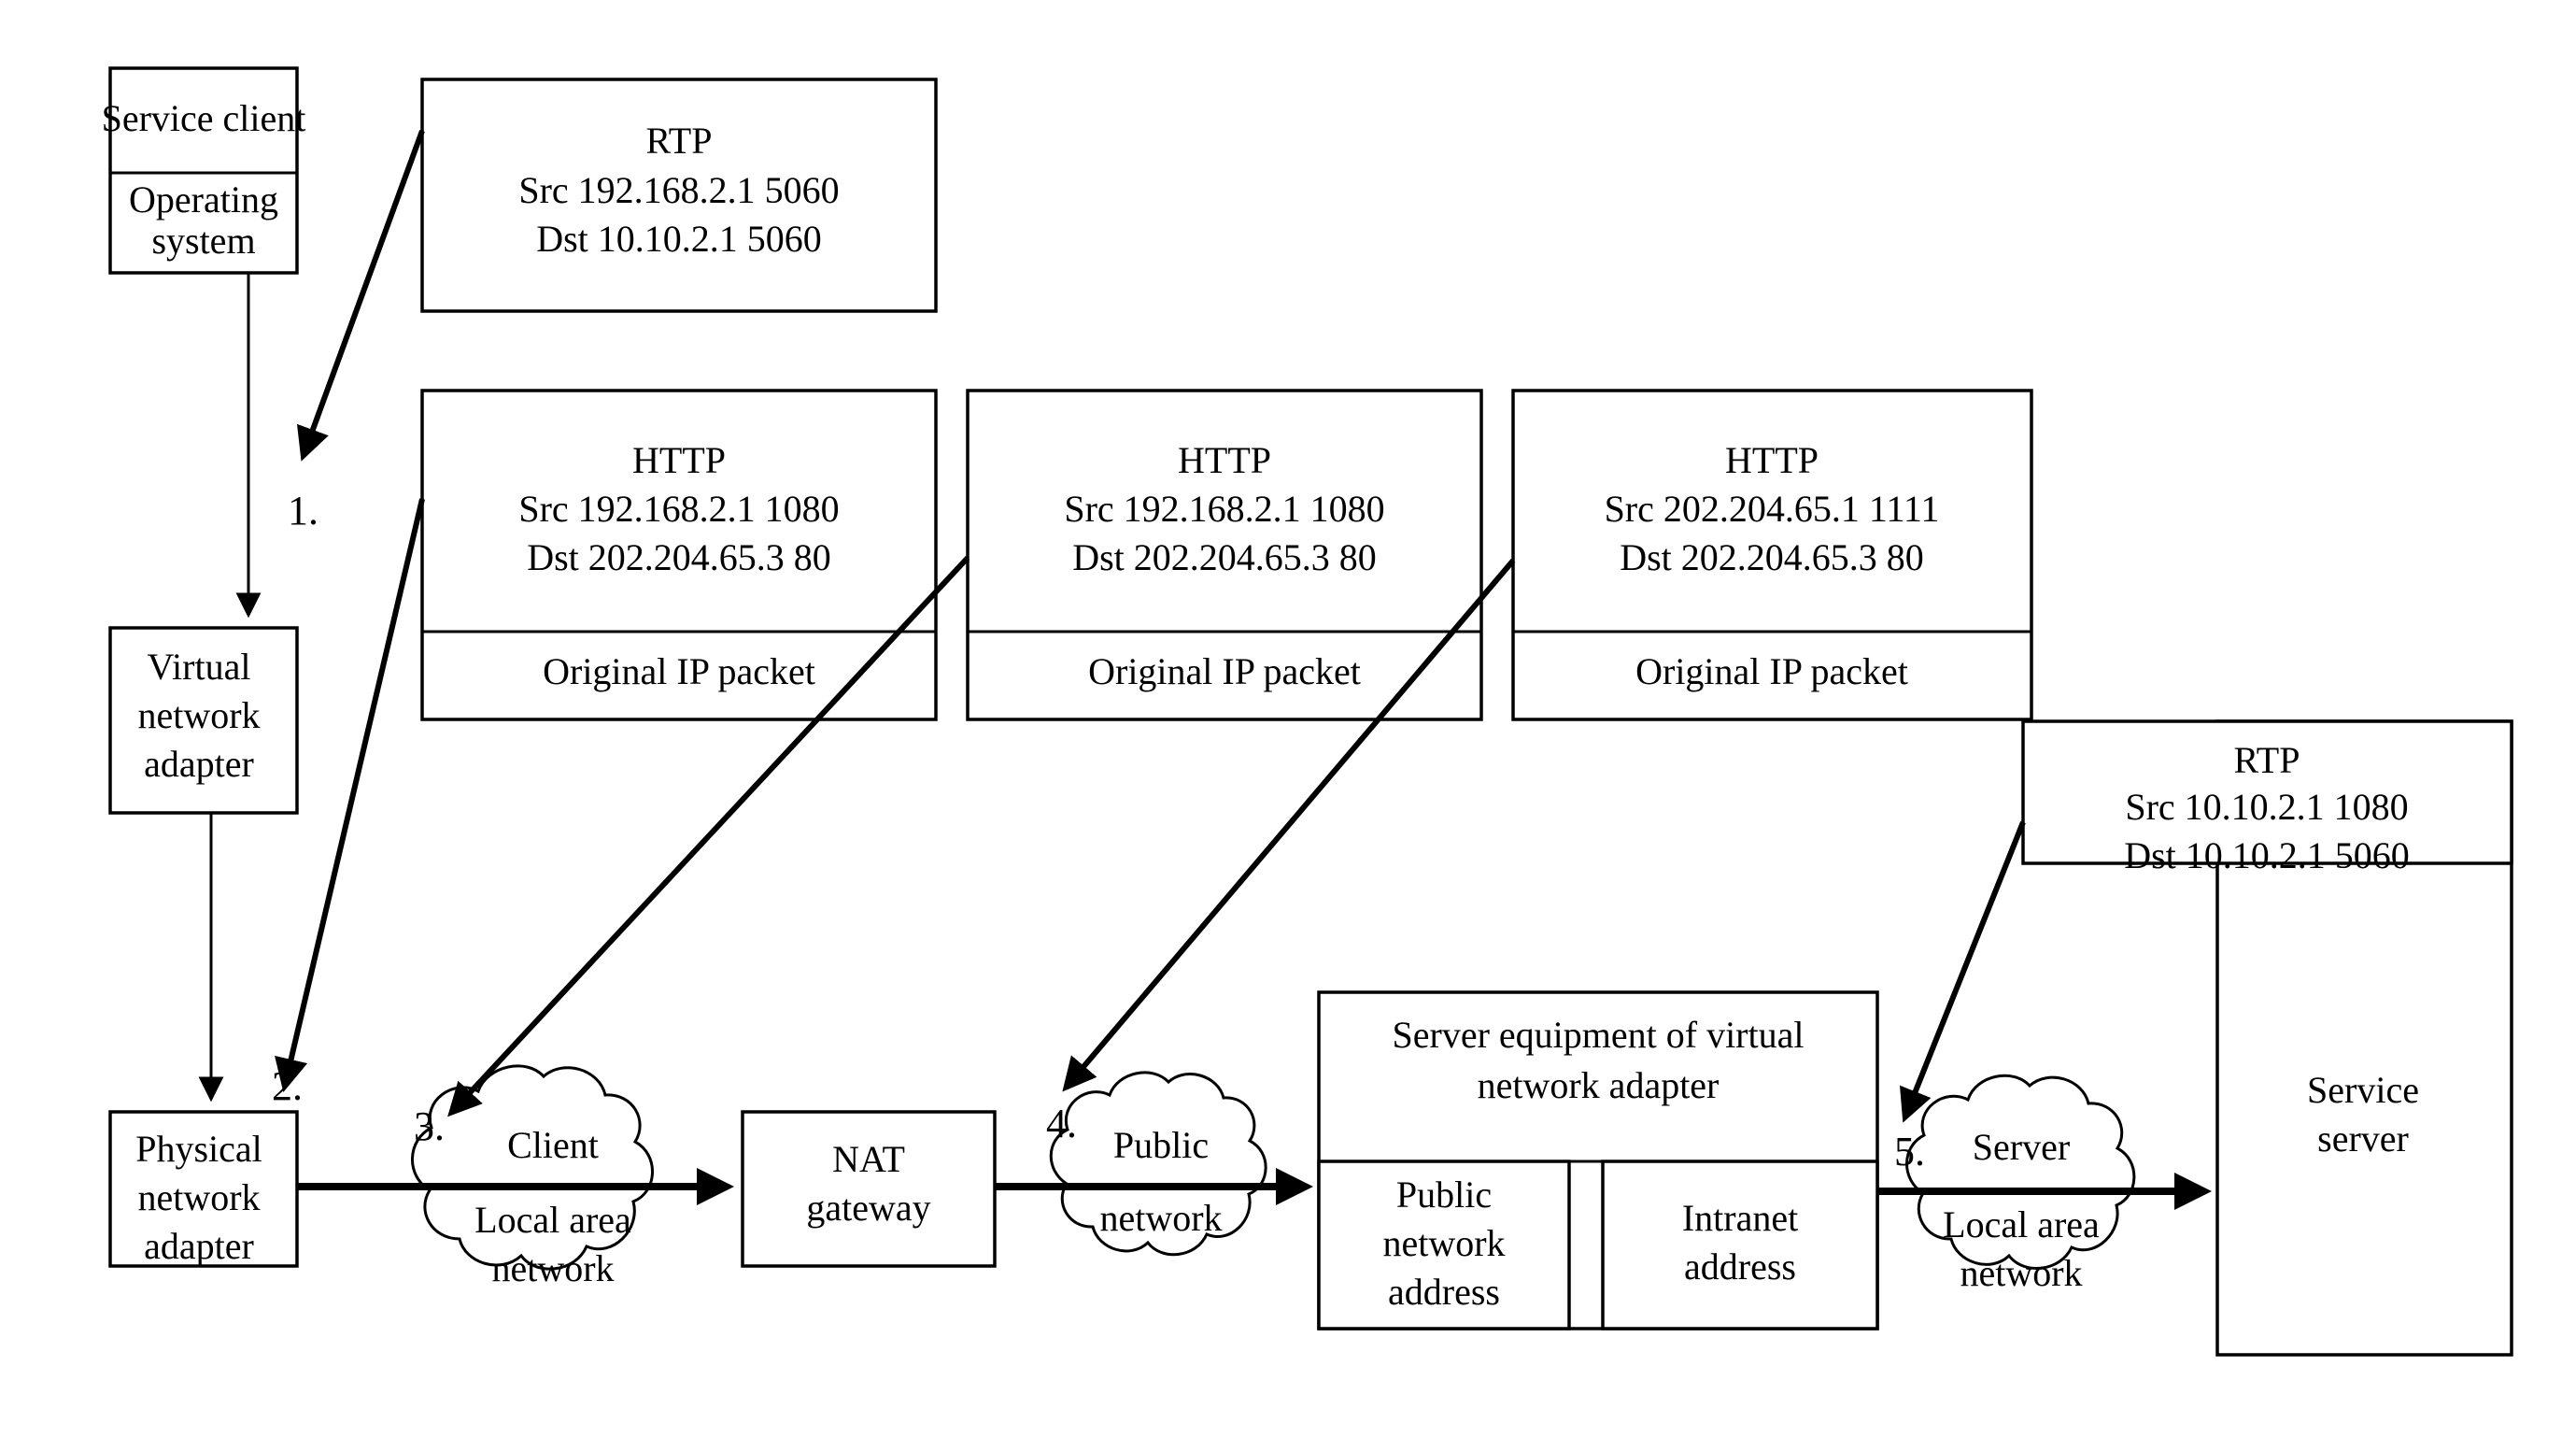  I want to click on public-cloud-label-bottom: network, so click(1160, 1218).